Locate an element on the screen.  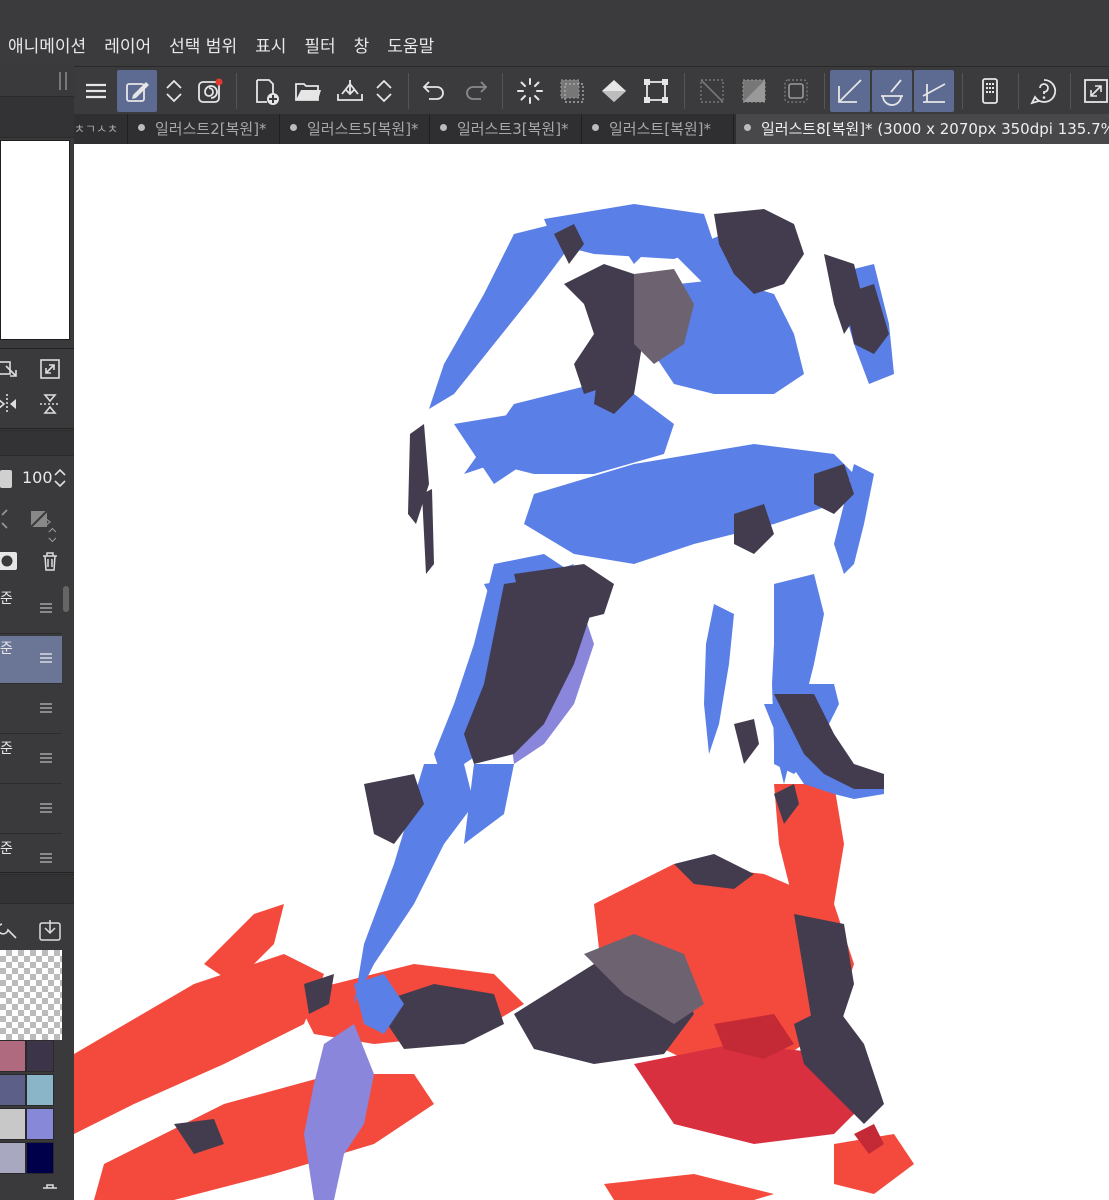
transparent-color-swatch is located at coordinates (31, 995).